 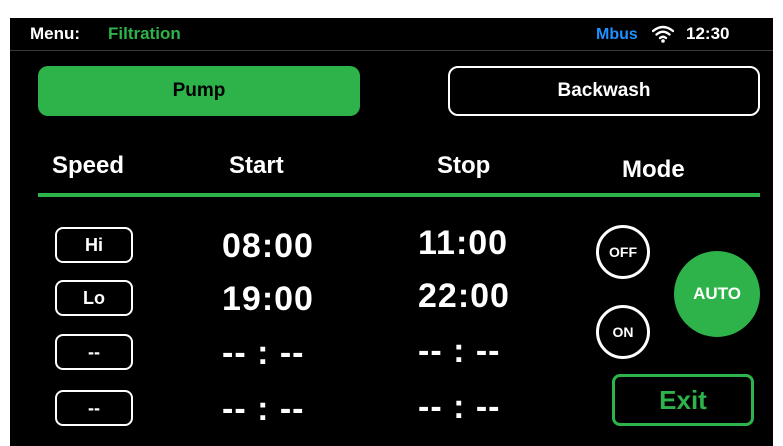 What do you see at coordinates (55, 33) in the screenshot?
I see `menu-label: Menu:` at bounding box center [55, 33].